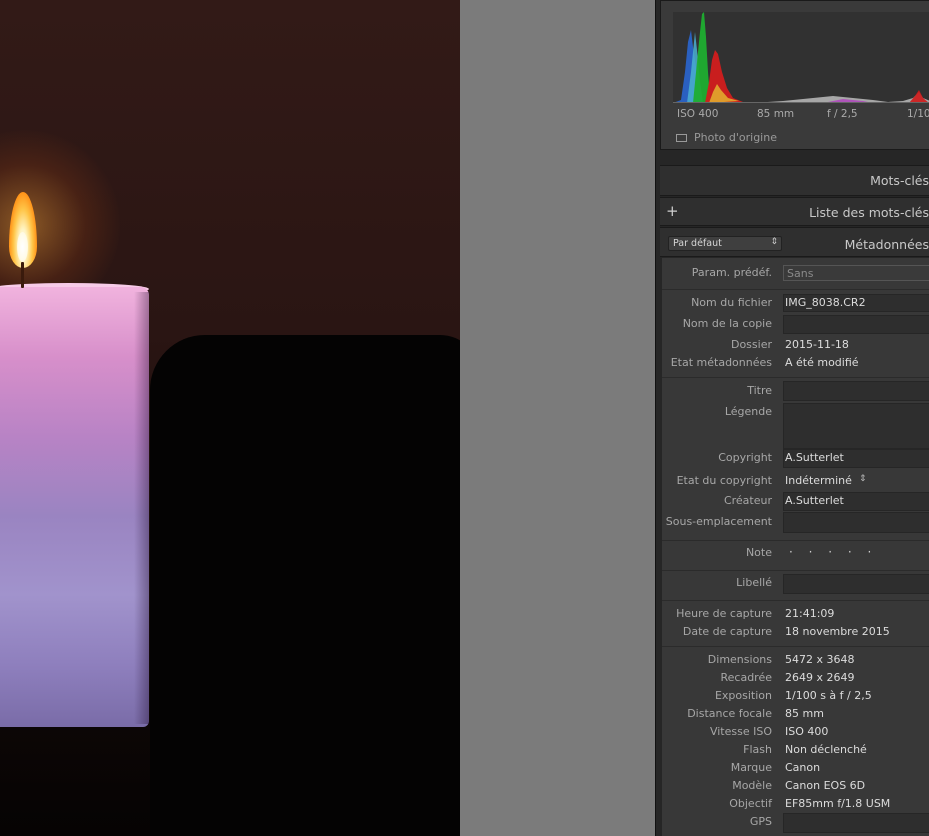  What do you see at coordinates (856, 391) in the screenshot?
I see `title-field` at bounding box center [856, 391].